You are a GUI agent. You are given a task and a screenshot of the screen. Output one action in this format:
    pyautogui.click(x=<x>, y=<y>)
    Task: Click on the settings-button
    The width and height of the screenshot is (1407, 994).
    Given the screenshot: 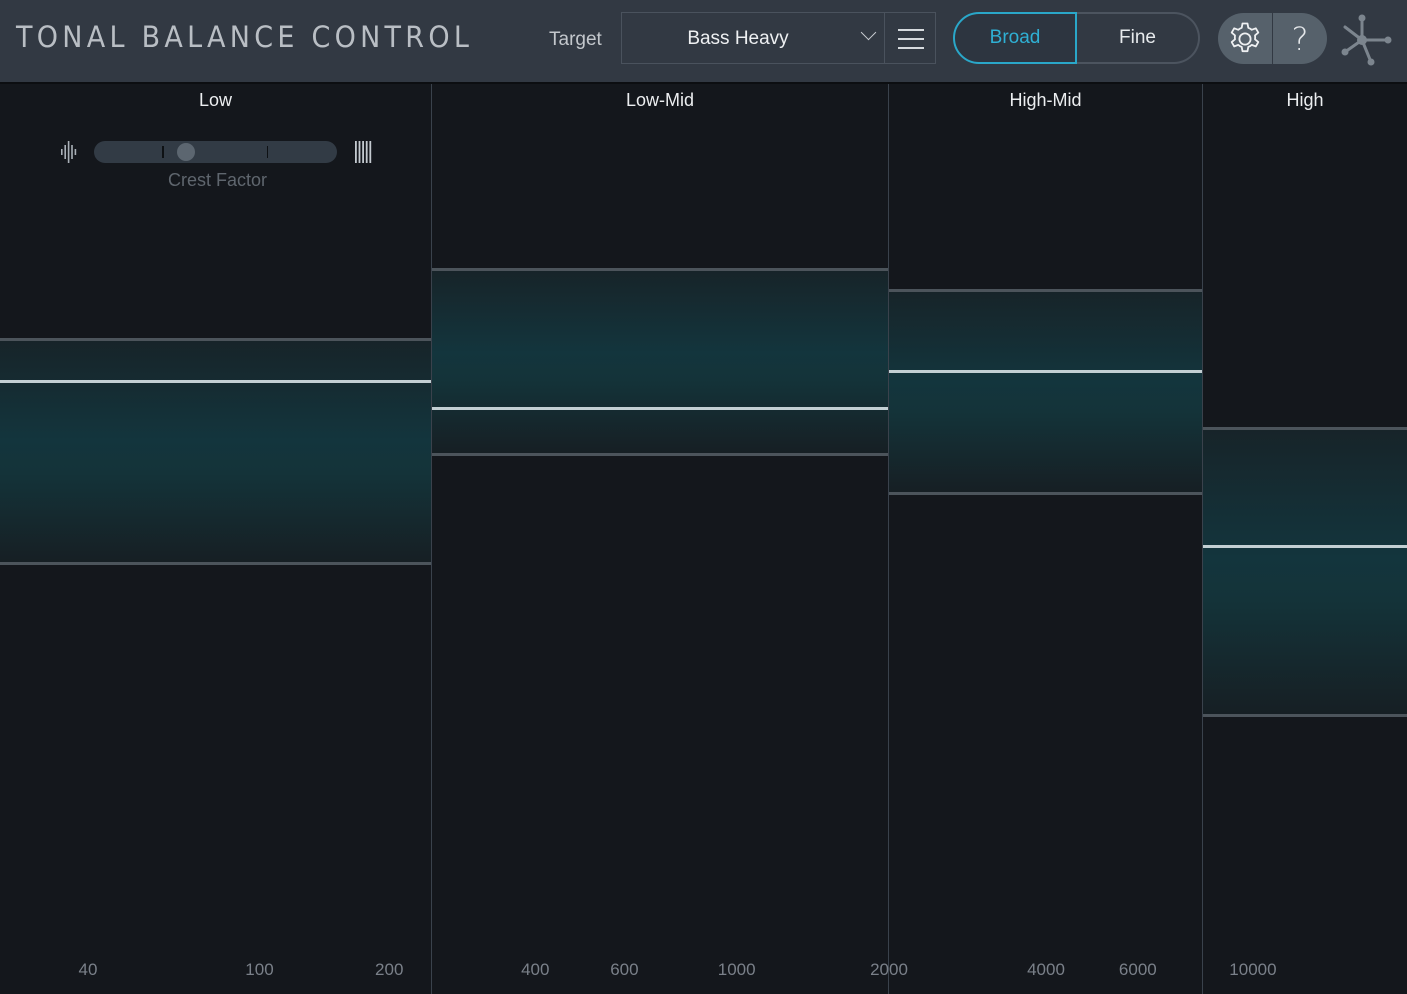 What is the action you would take?
    pyautogui.click(x=1245, y=38)
    